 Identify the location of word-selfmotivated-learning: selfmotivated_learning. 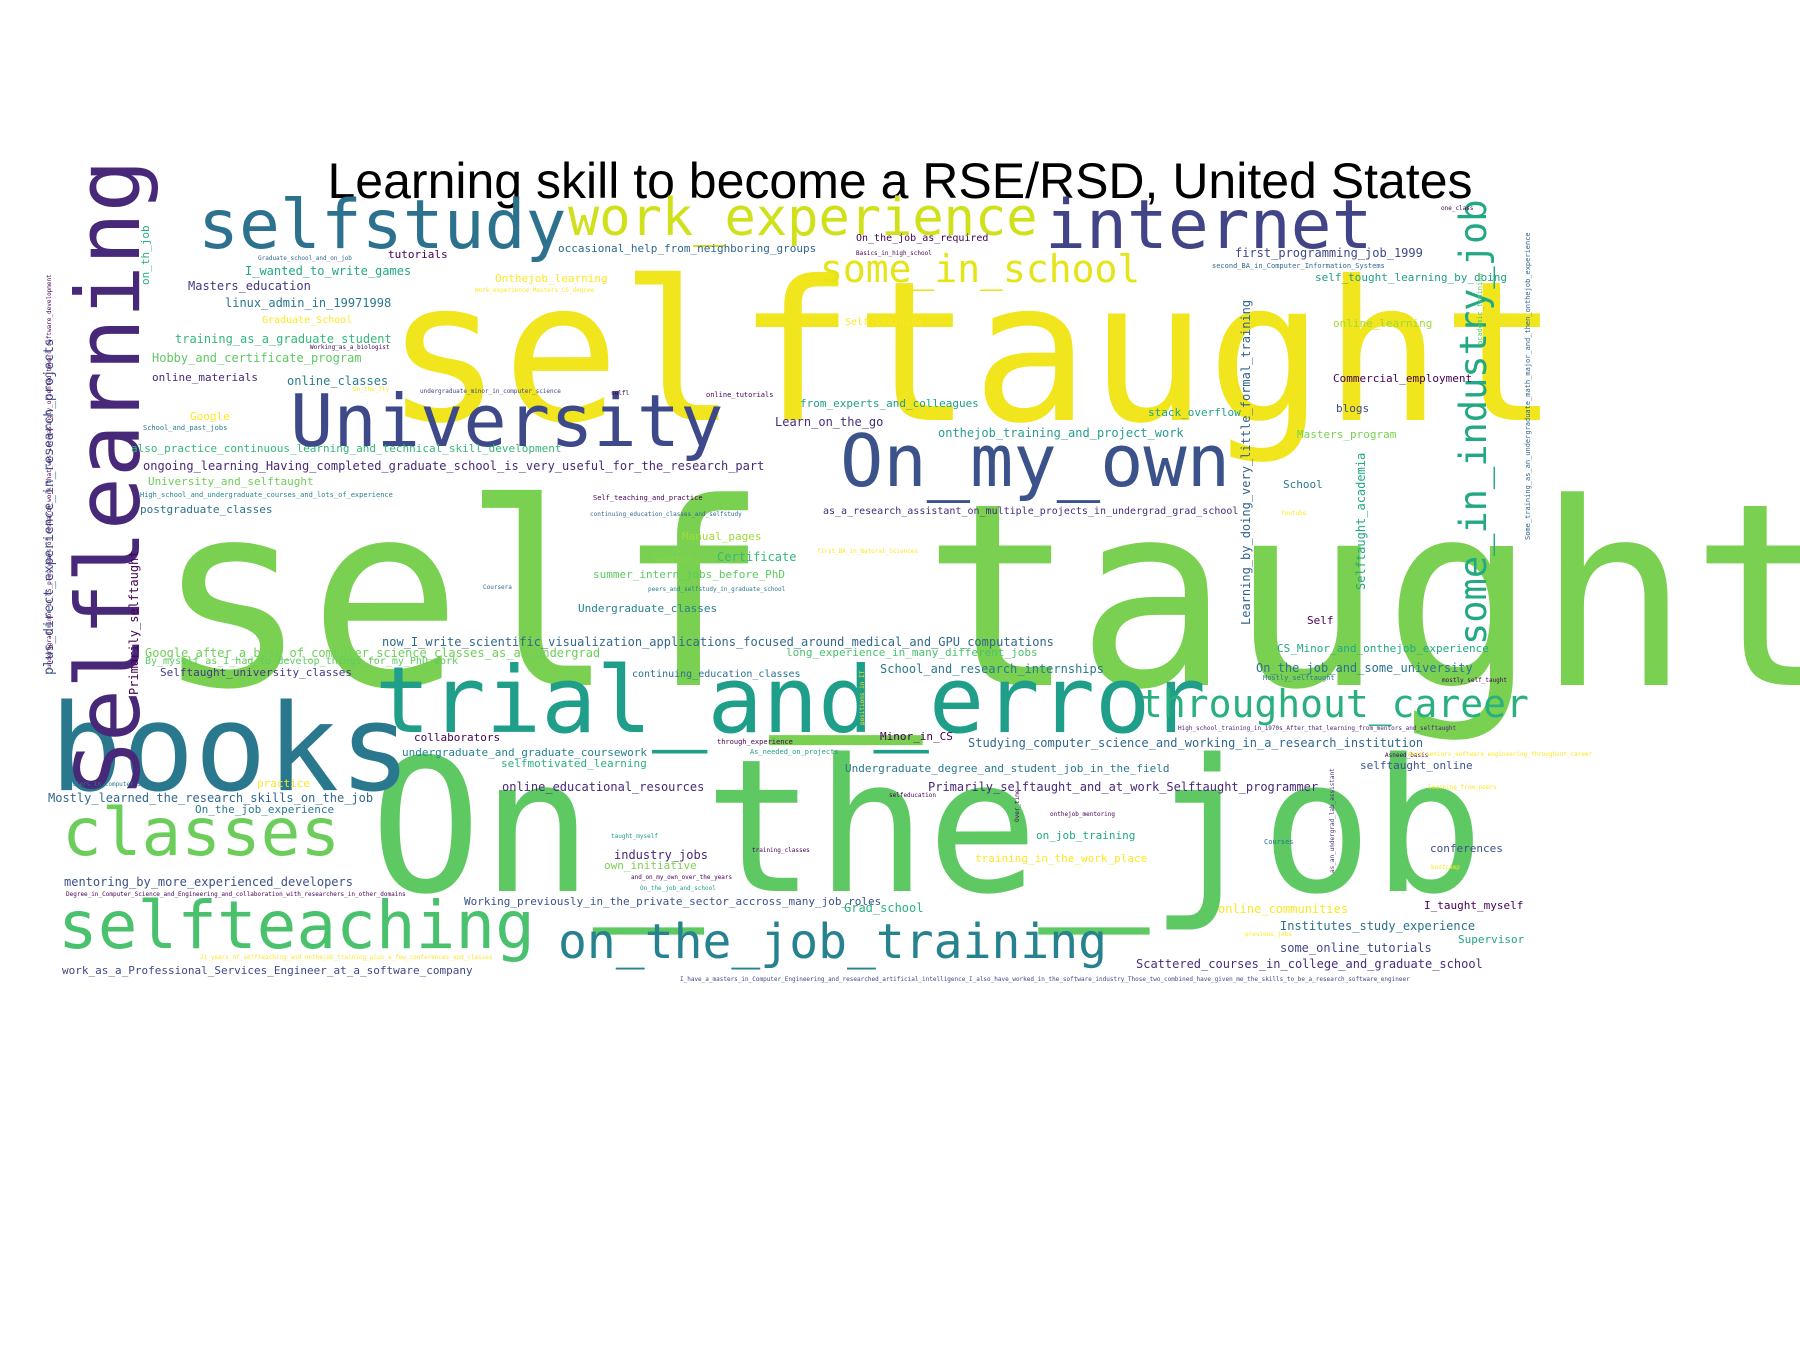
(574, 763).